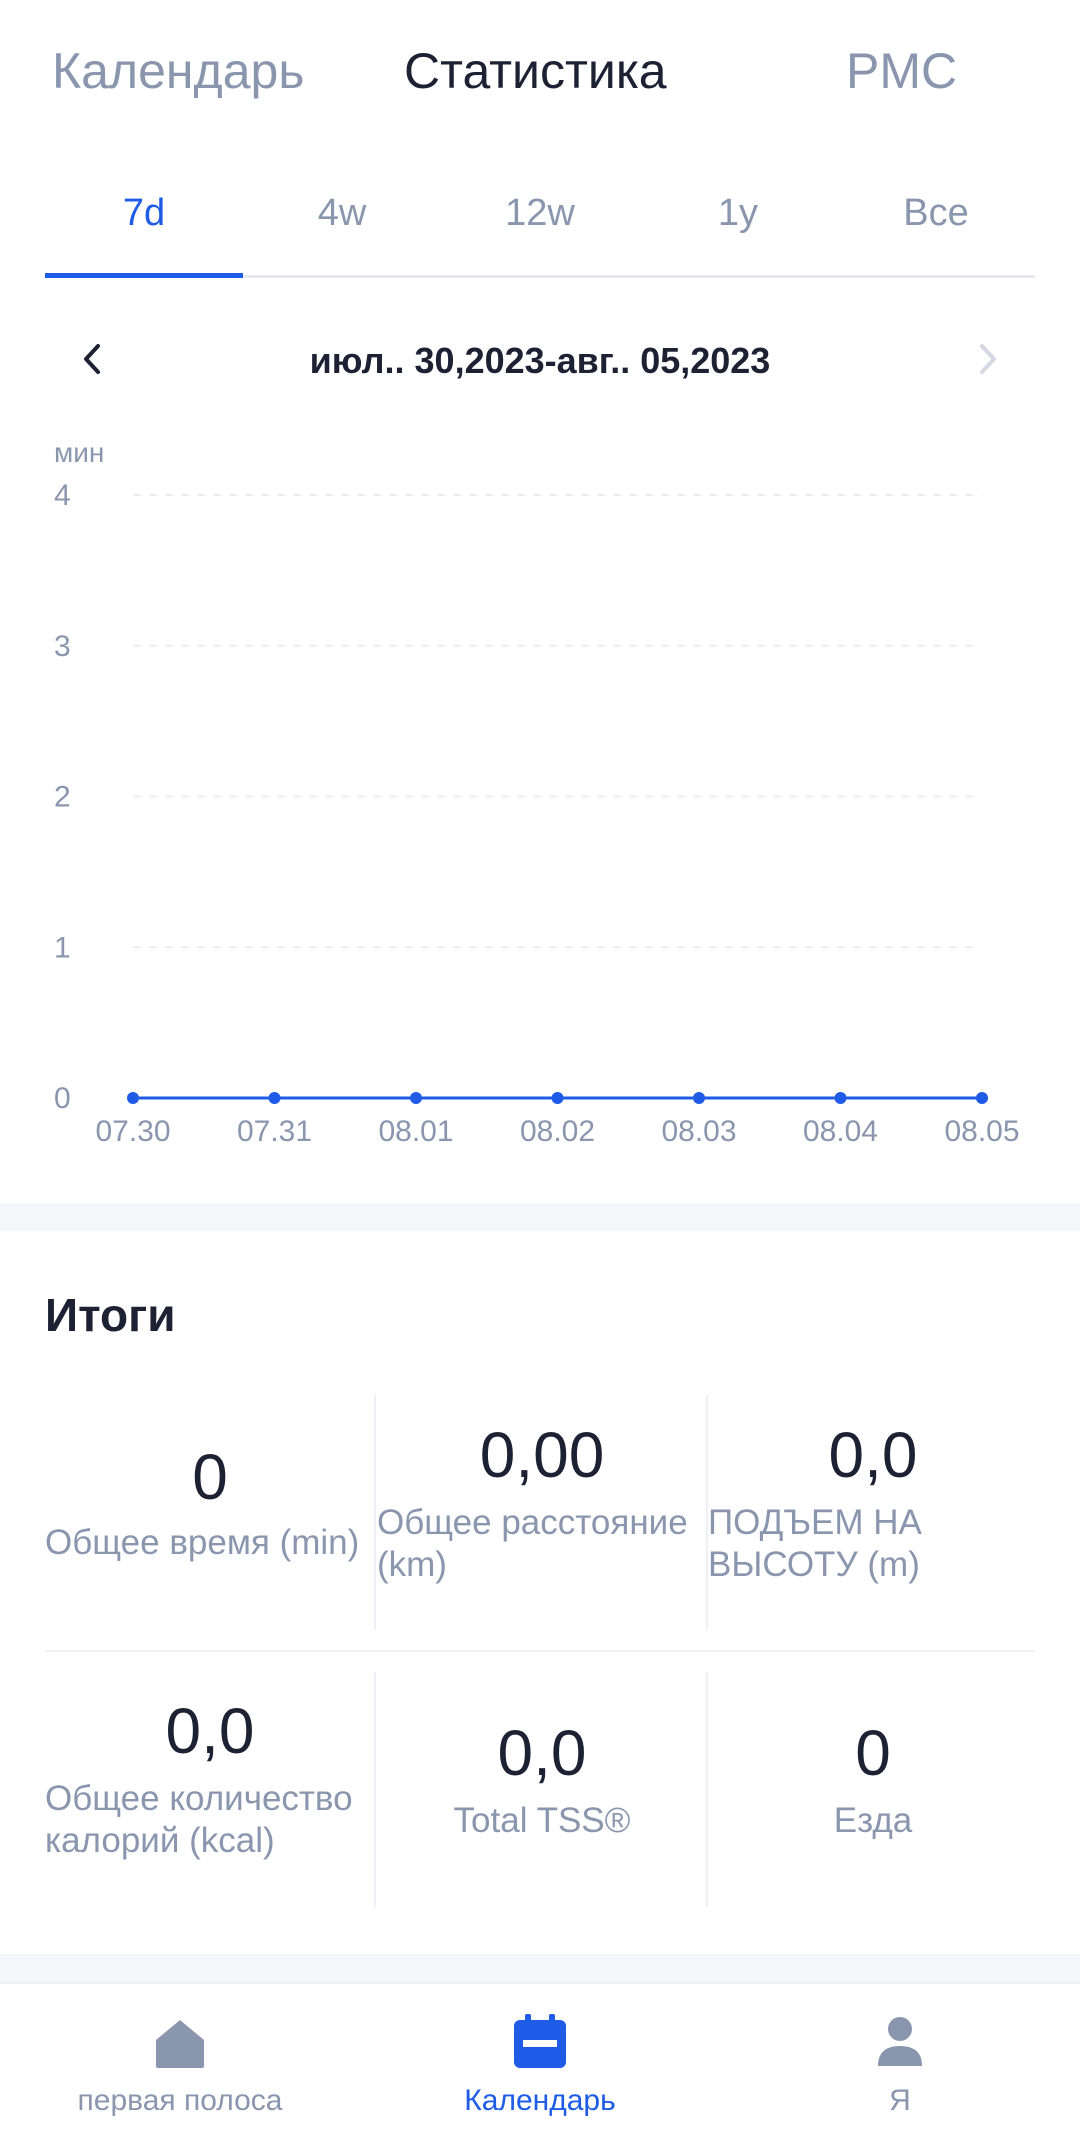  I want to click on nav-item-me: Я, so click(900, 2057).